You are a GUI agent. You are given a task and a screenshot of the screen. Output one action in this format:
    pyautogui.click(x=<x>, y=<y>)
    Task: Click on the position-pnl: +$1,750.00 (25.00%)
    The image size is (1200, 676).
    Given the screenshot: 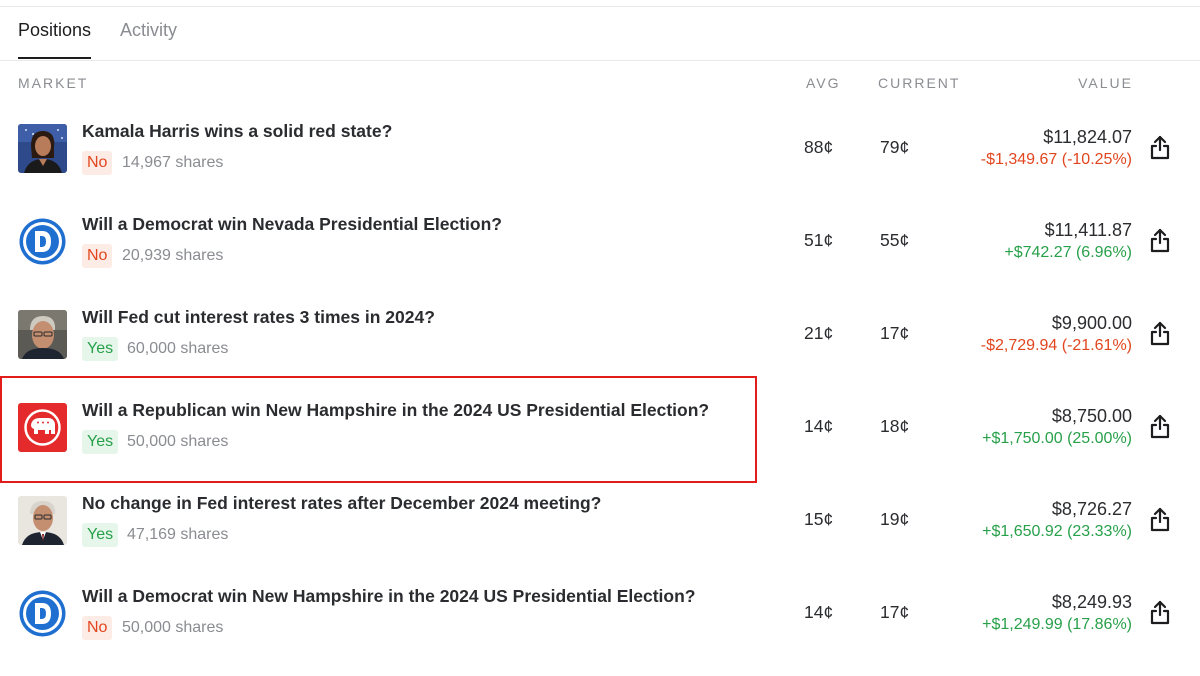 What is the action you would take?
    pyautogui.click(x=1057, y=438)
    